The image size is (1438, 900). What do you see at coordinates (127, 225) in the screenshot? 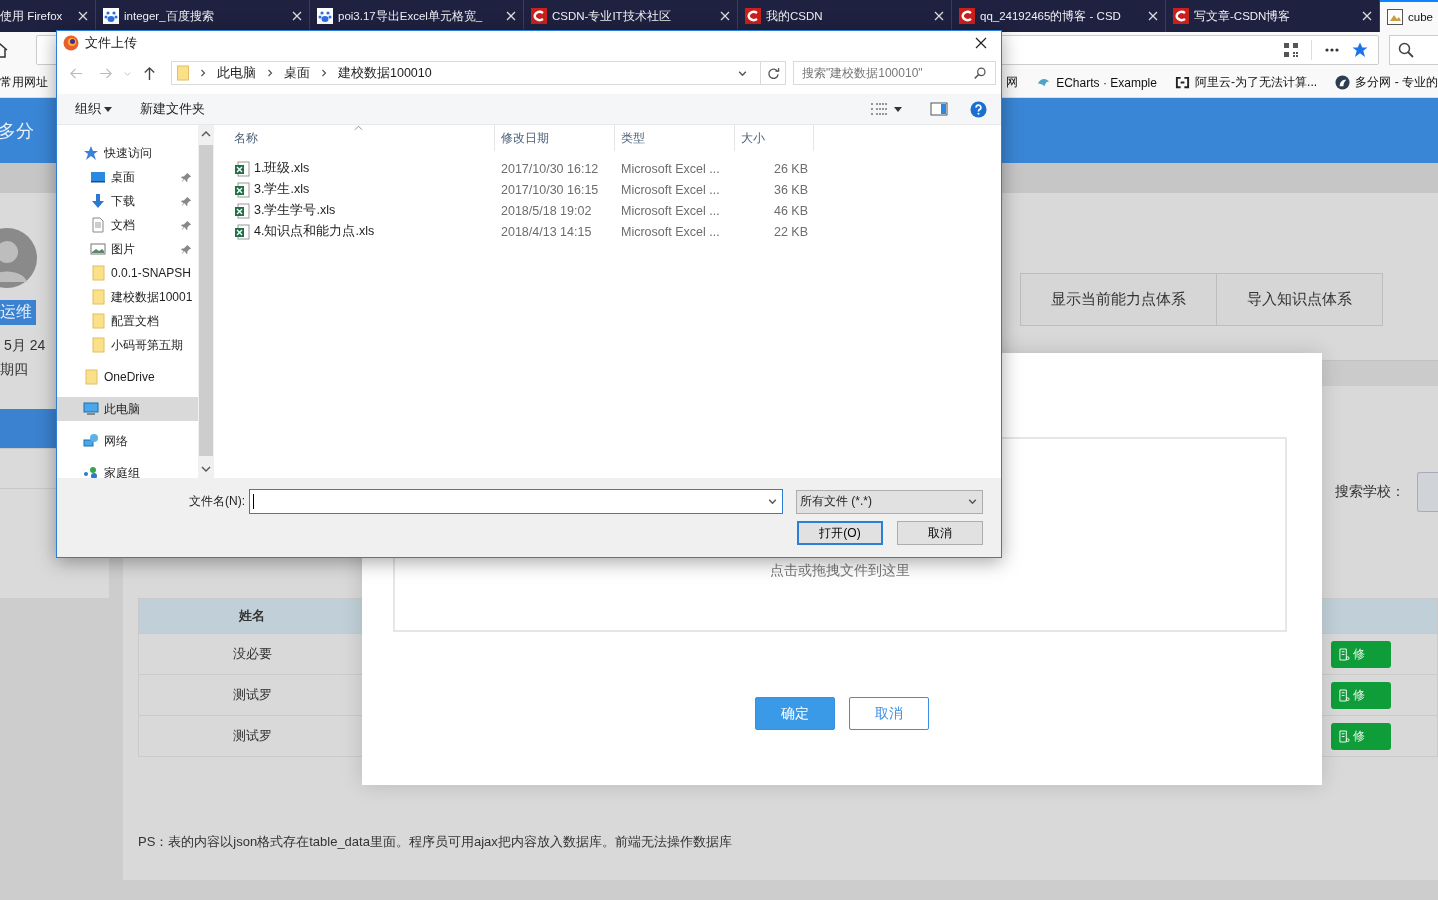
I see `nav-item: 文档` at bounding box center [127, 225].